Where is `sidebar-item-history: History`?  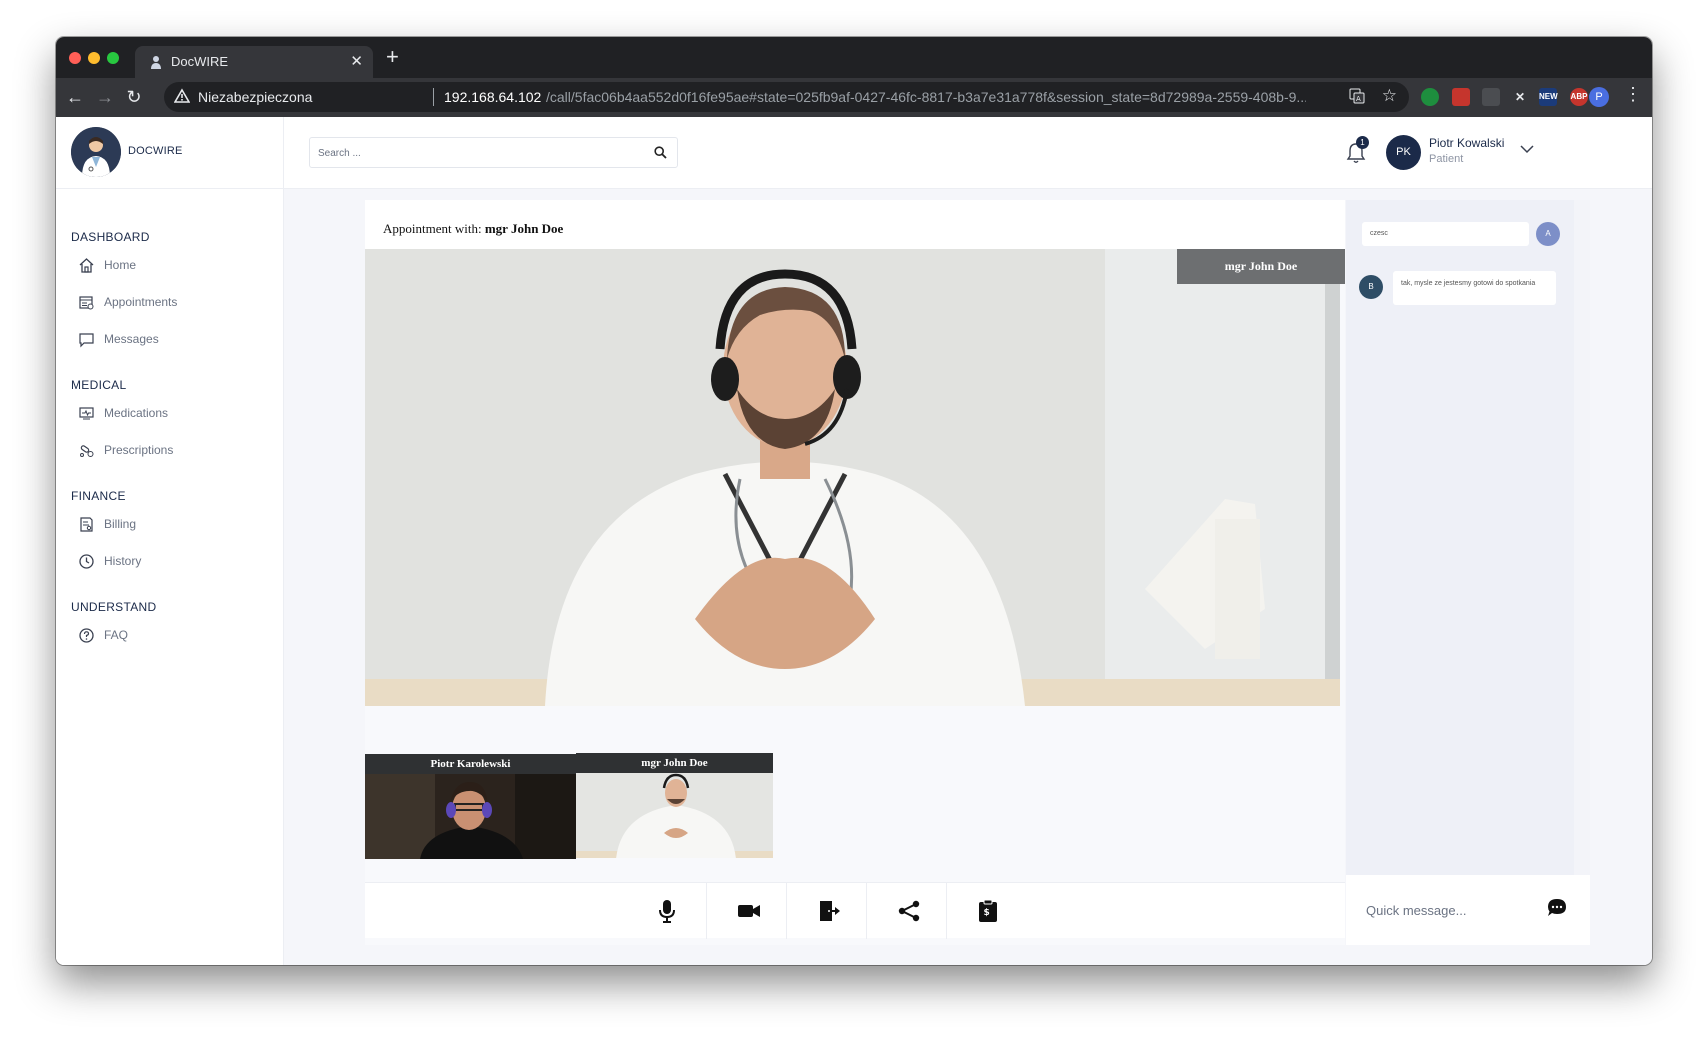
sidebar-item-history: History is located at coordinates (173, 562).